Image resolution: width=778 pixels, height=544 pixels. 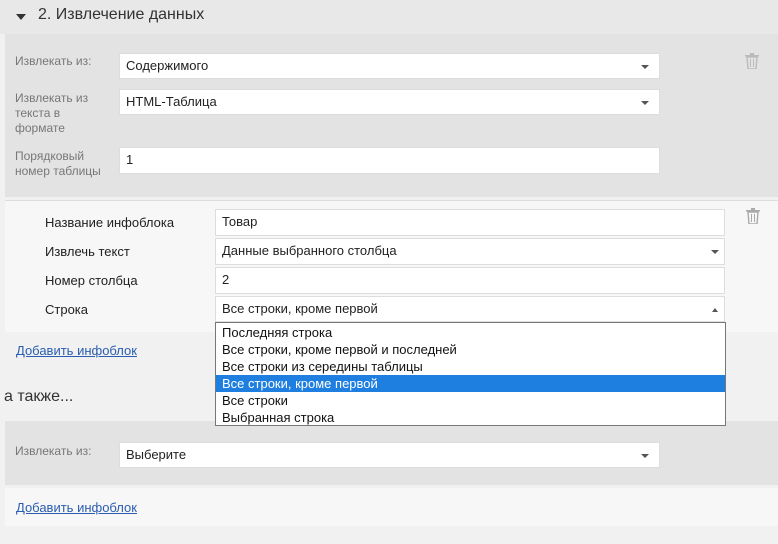 I want to click on extract-from-value: Содержимого, so click(x=167, y=65).